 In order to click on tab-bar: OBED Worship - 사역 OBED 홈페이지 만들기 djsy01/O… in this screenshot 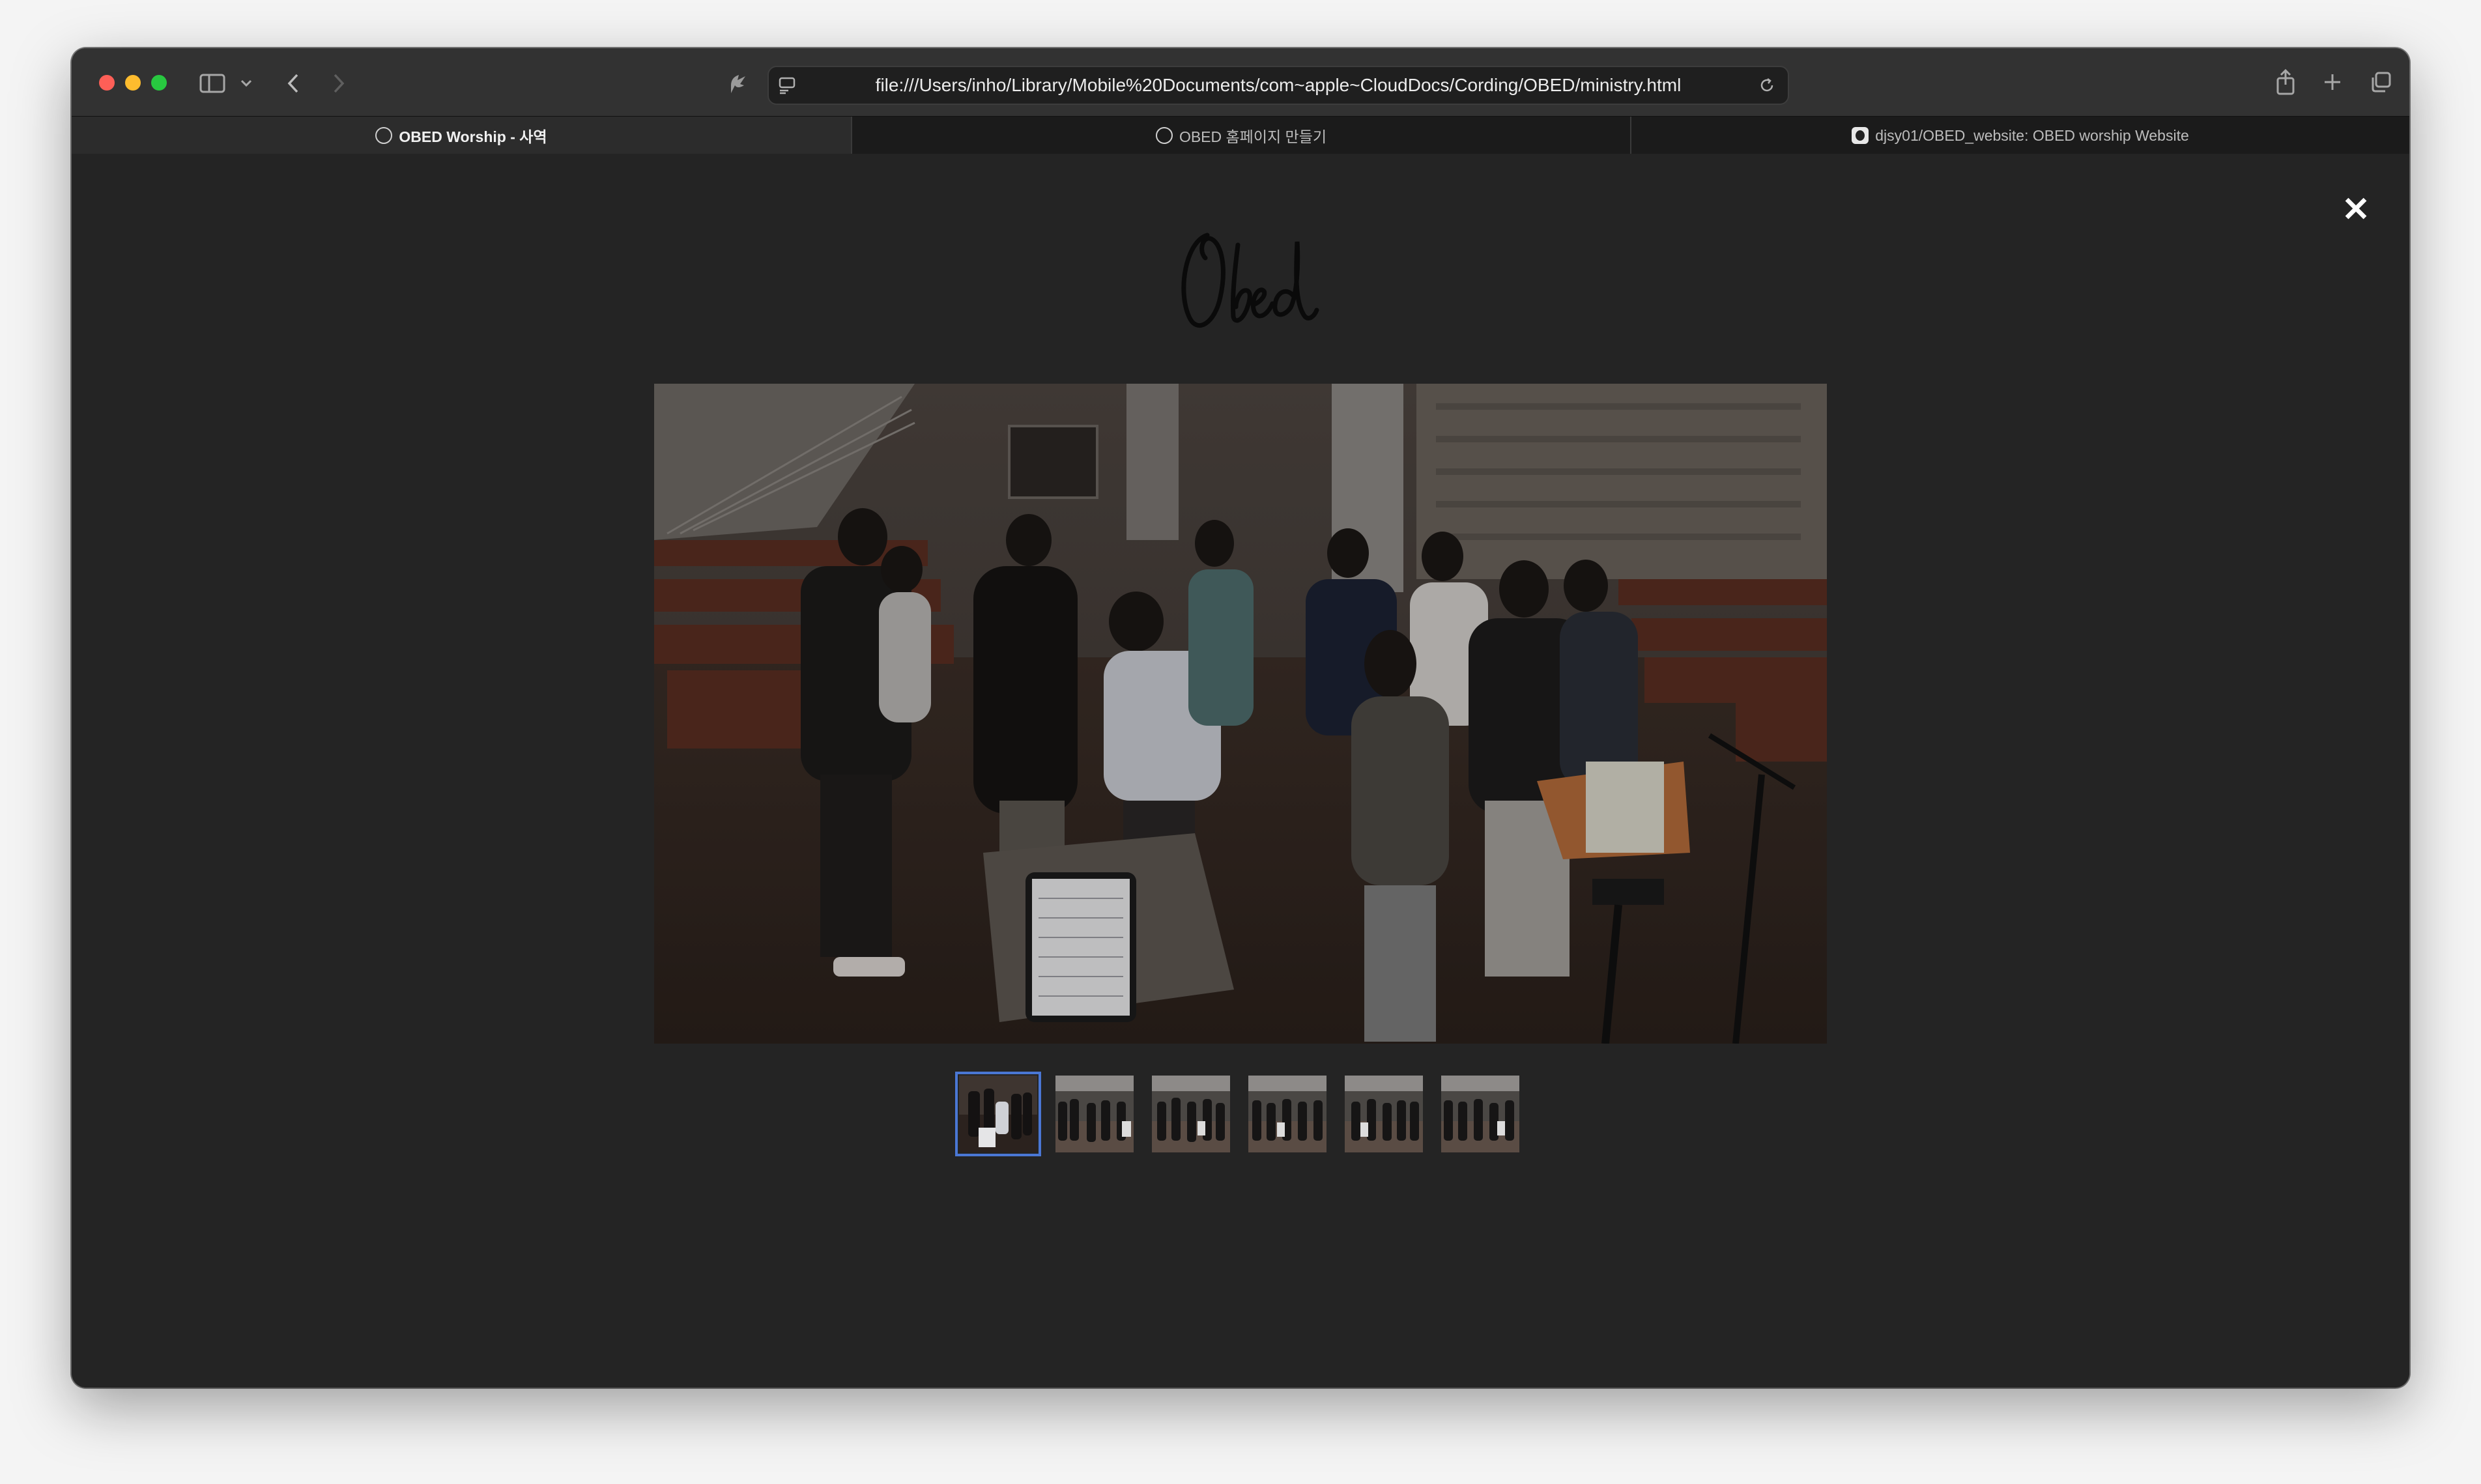, I will do `click(1240, 136)`.